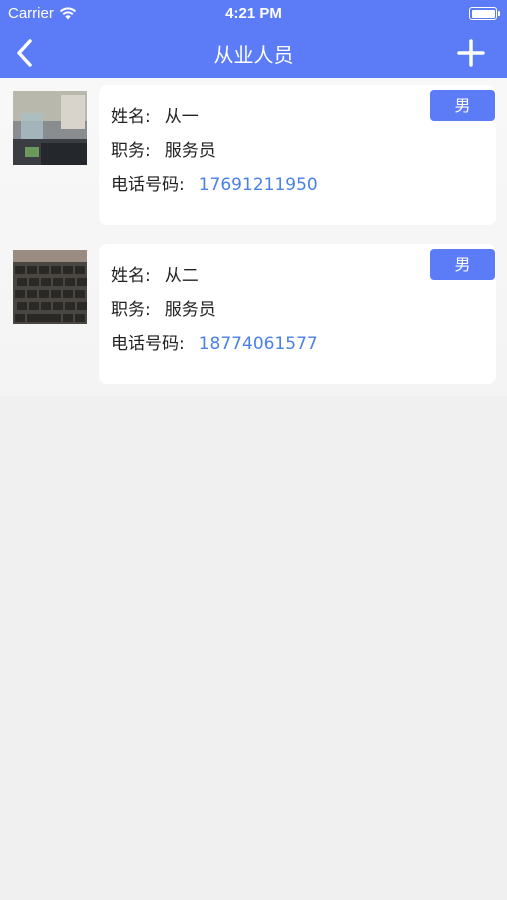 The width and height of the screenshot is (507, 900). Describe the element at coordinates (258, 185) in the screenshot. I see `phone-link: 17691211950` at that location.